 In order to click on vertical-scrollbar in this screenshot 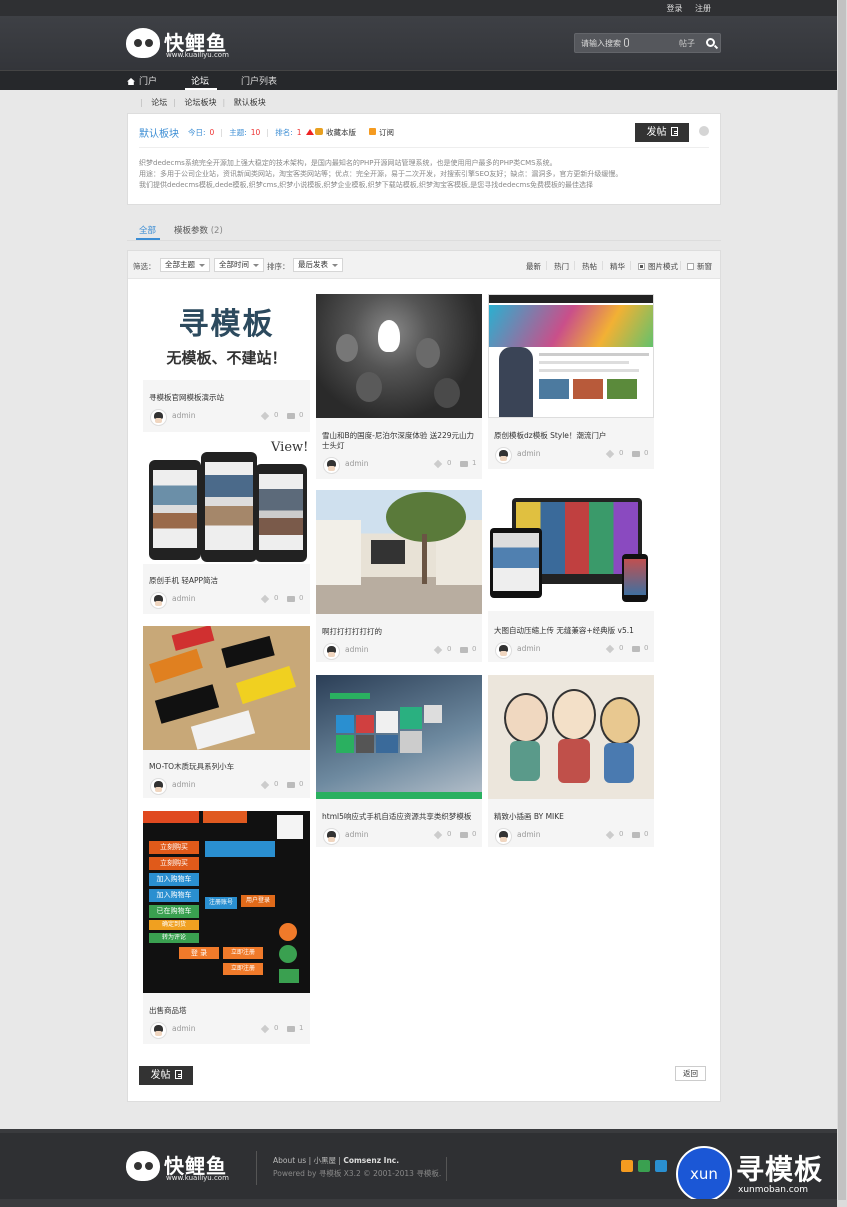, I will do `click(842, 603)`.